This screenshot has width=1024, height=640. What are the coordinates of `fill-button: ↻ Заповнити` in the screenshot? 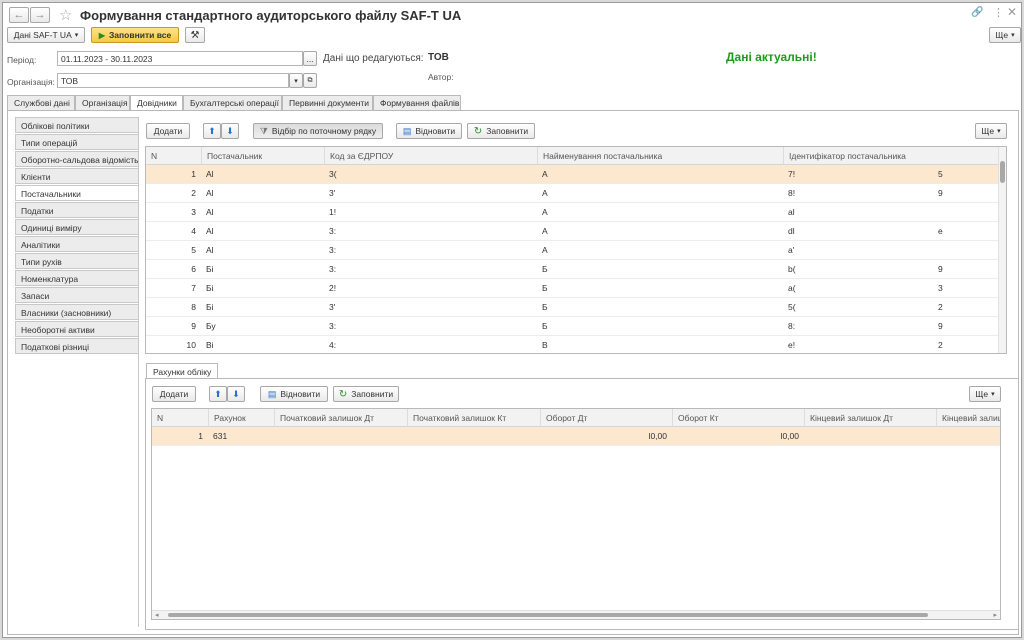 It's located at (501, 131).